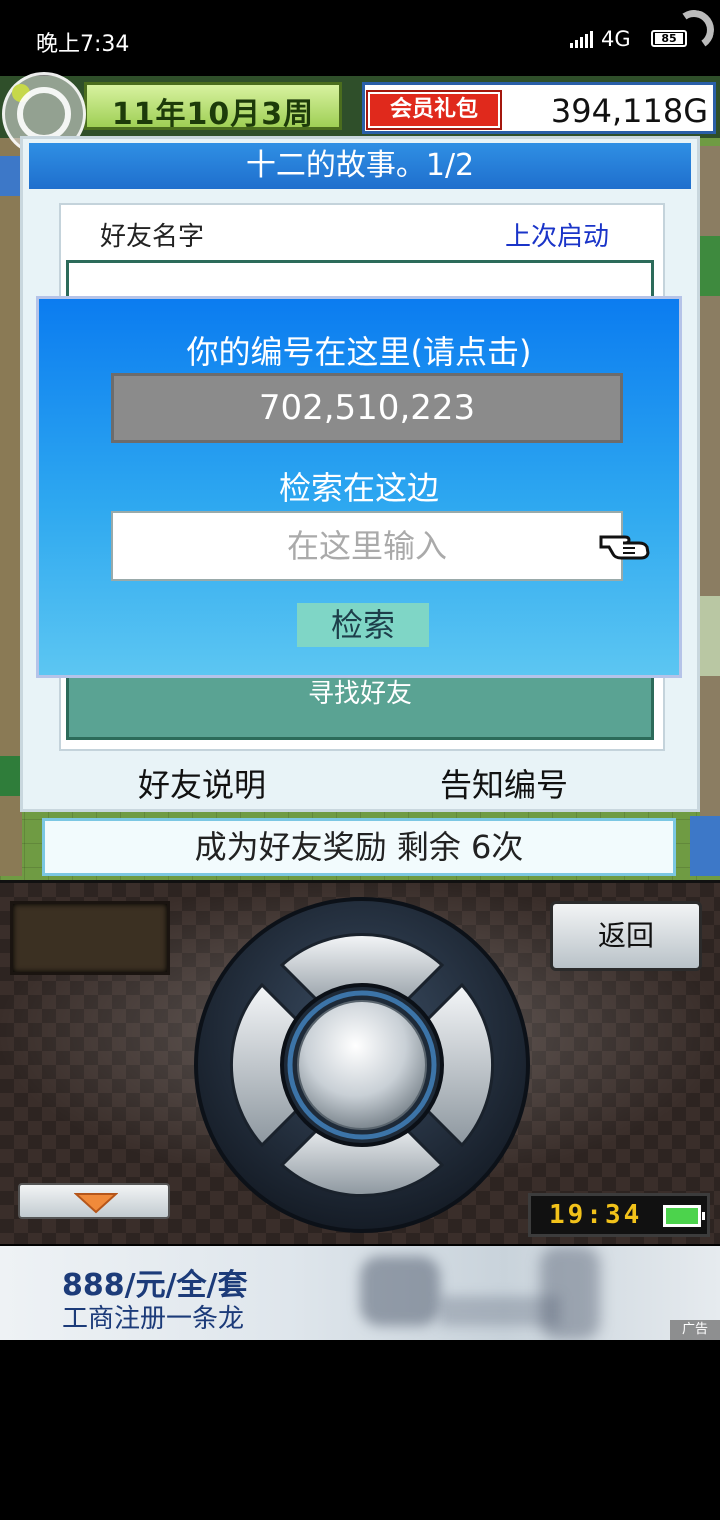 Image resolution: width=720 pixels, height=1520 pixels. I want to click on search-id-input, so click(367, 546).